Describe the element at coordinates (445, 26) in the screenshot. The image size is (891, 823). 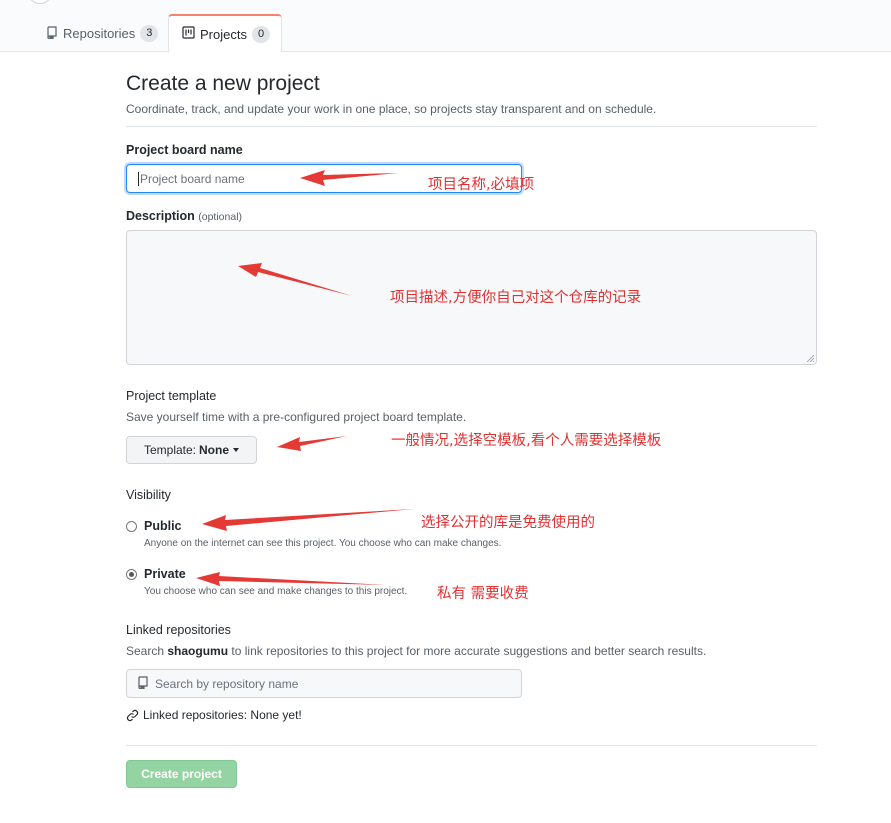
I see `repo-tab-bar: Repositories 3 Projects 0` at that location.